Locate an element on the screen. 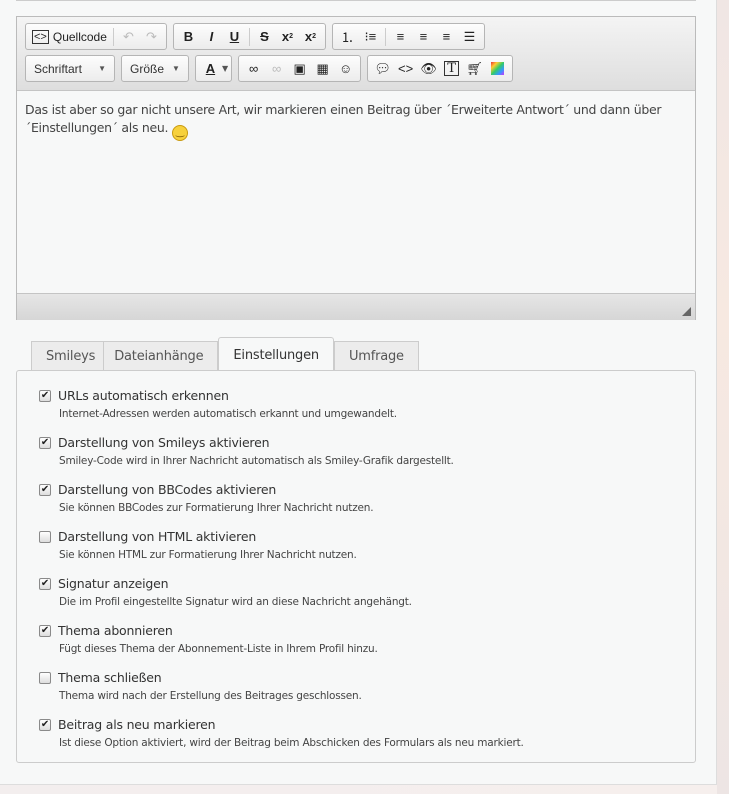 The image size is (729, 794). option-title: Darstellung von Smileys aktivieren is located at coordinates (164, 442).